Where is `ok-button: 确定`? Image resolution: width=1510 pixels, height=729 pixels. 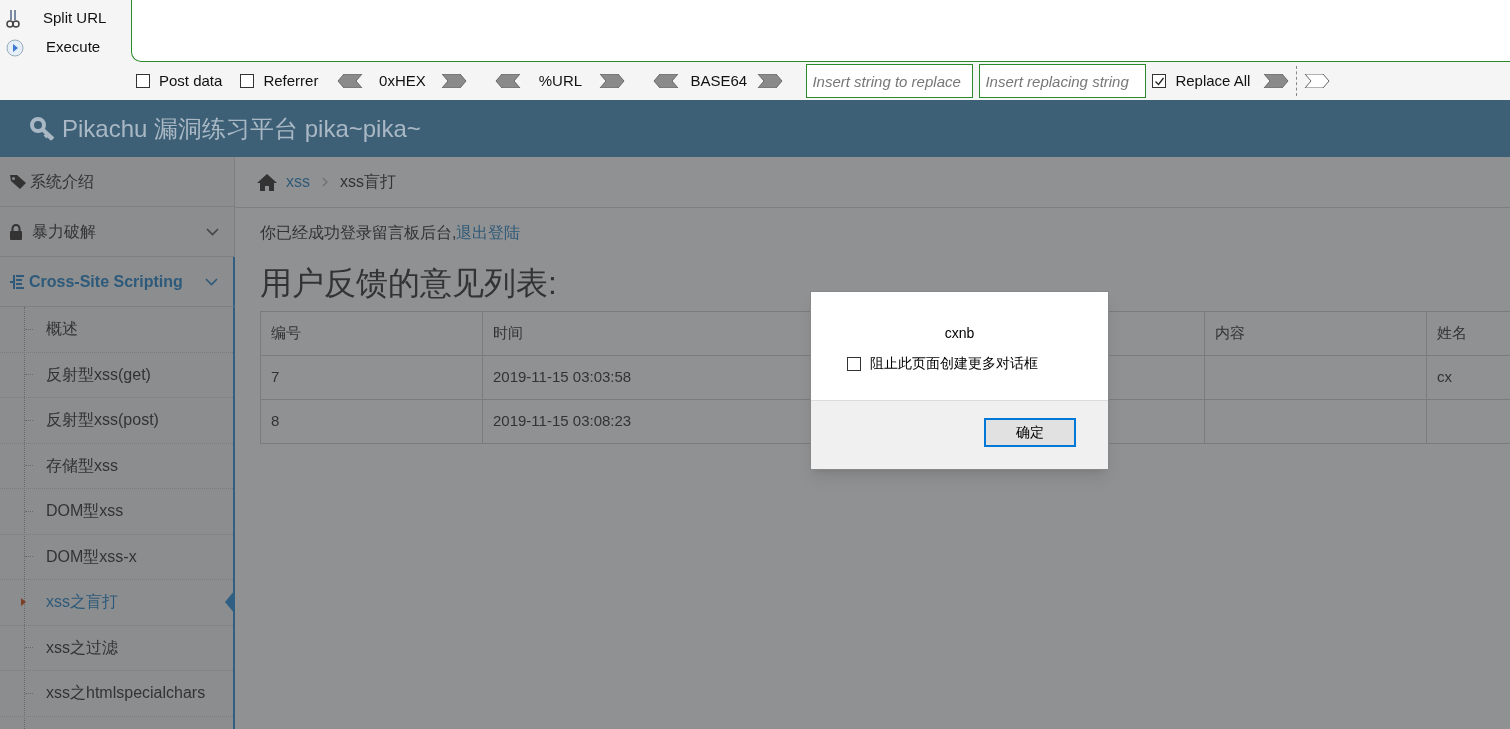 ok-button: 确定 is located at coordinates (1030, 432).